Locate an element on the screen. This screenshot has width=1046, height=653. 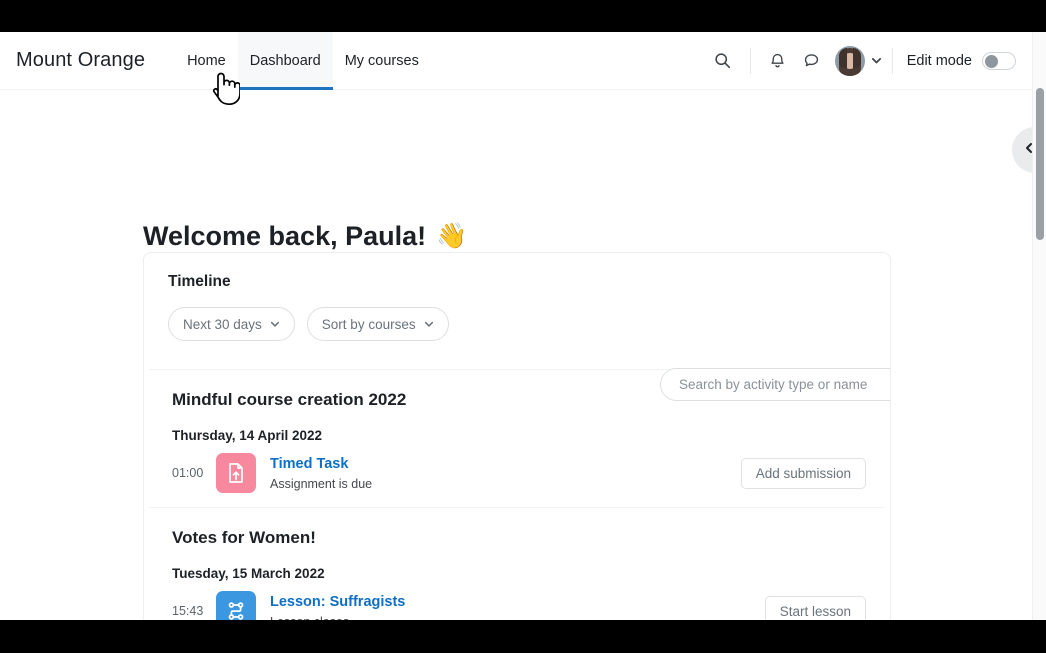
event-time: 01:00 is located at coordinates (188, 473).